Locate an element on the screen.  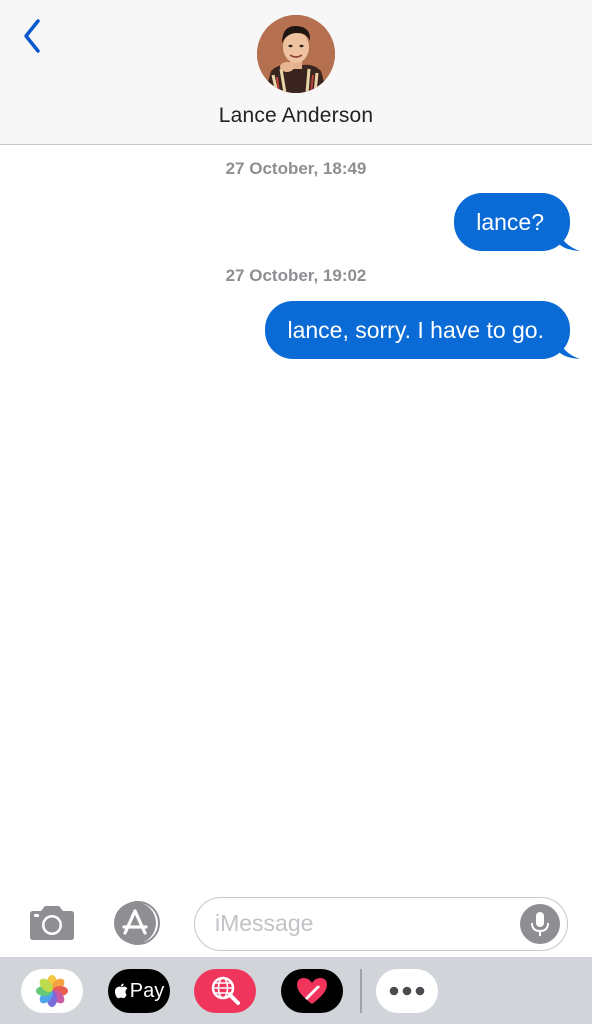
conversation-header: Lance Anderson is located at coordinates (296, 72).